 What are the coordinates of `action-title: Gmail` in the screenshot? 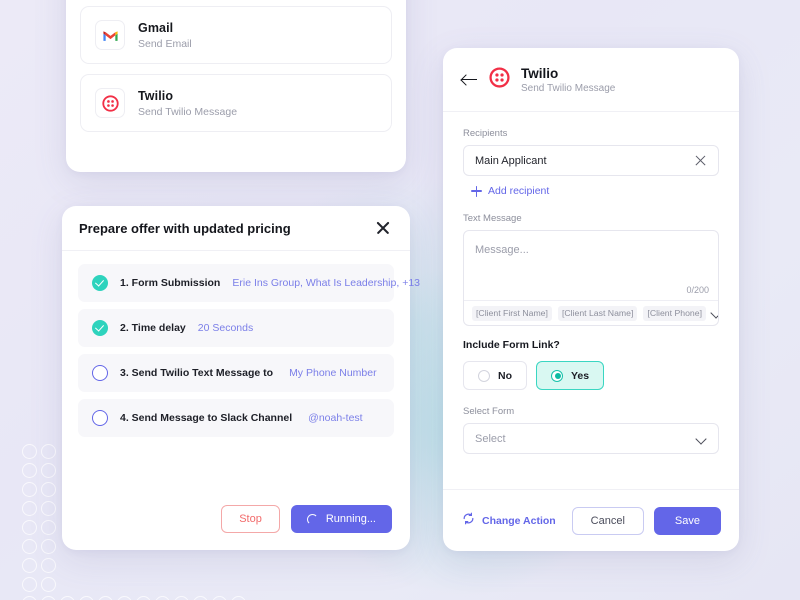 It's located at (156, 27).